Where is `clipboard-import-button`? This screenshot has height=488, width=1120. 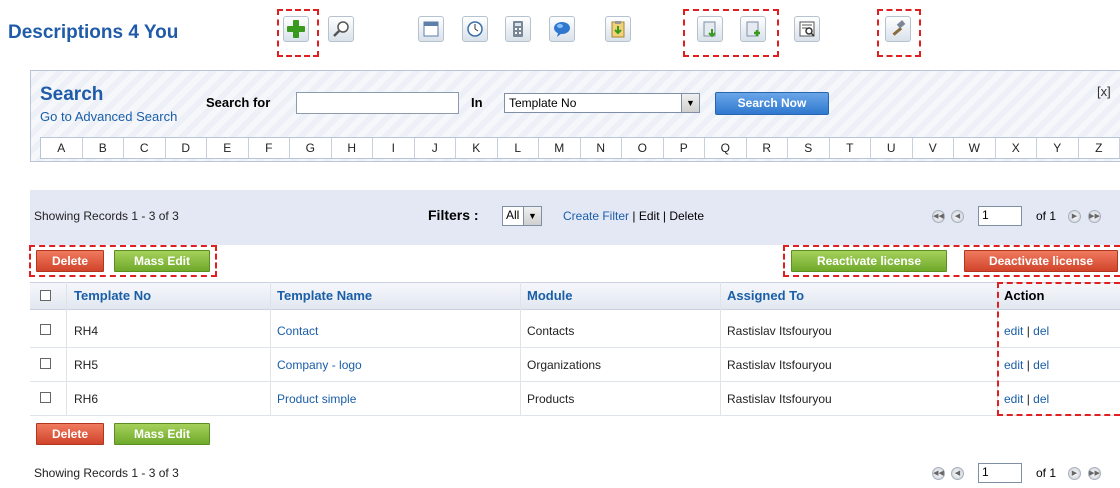
clipboard-import-button is located at coordinates (618, 29).